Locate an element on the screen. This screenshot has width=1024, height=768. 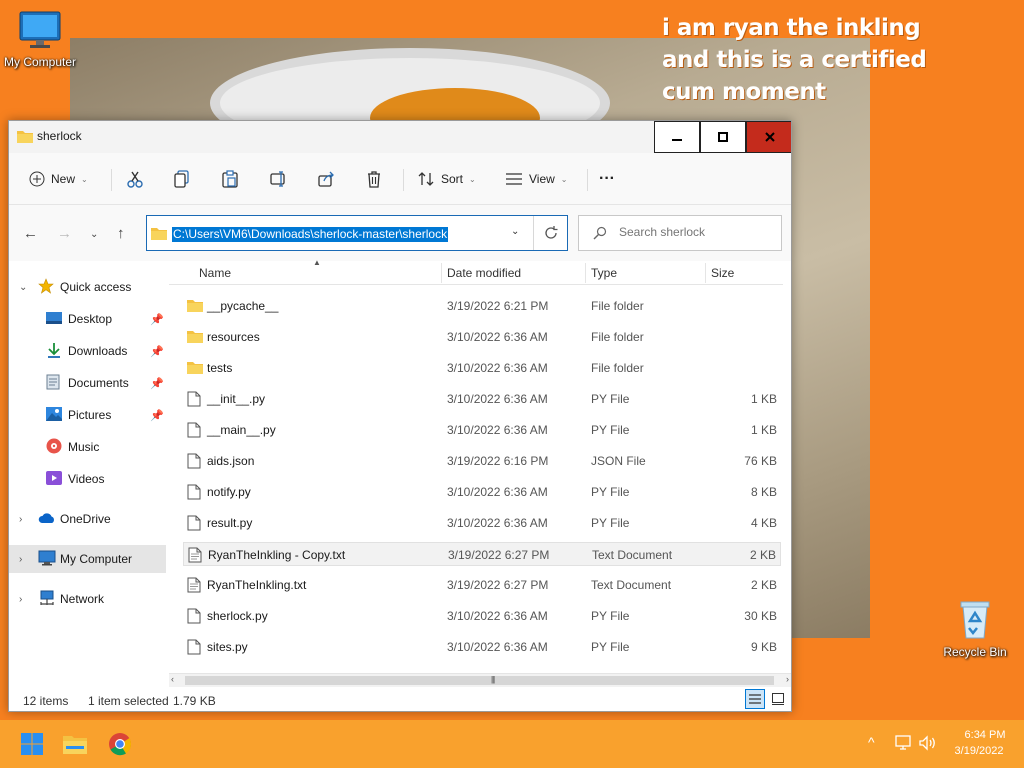
new-button: New ⌄ is located at coordinates (58, 179).